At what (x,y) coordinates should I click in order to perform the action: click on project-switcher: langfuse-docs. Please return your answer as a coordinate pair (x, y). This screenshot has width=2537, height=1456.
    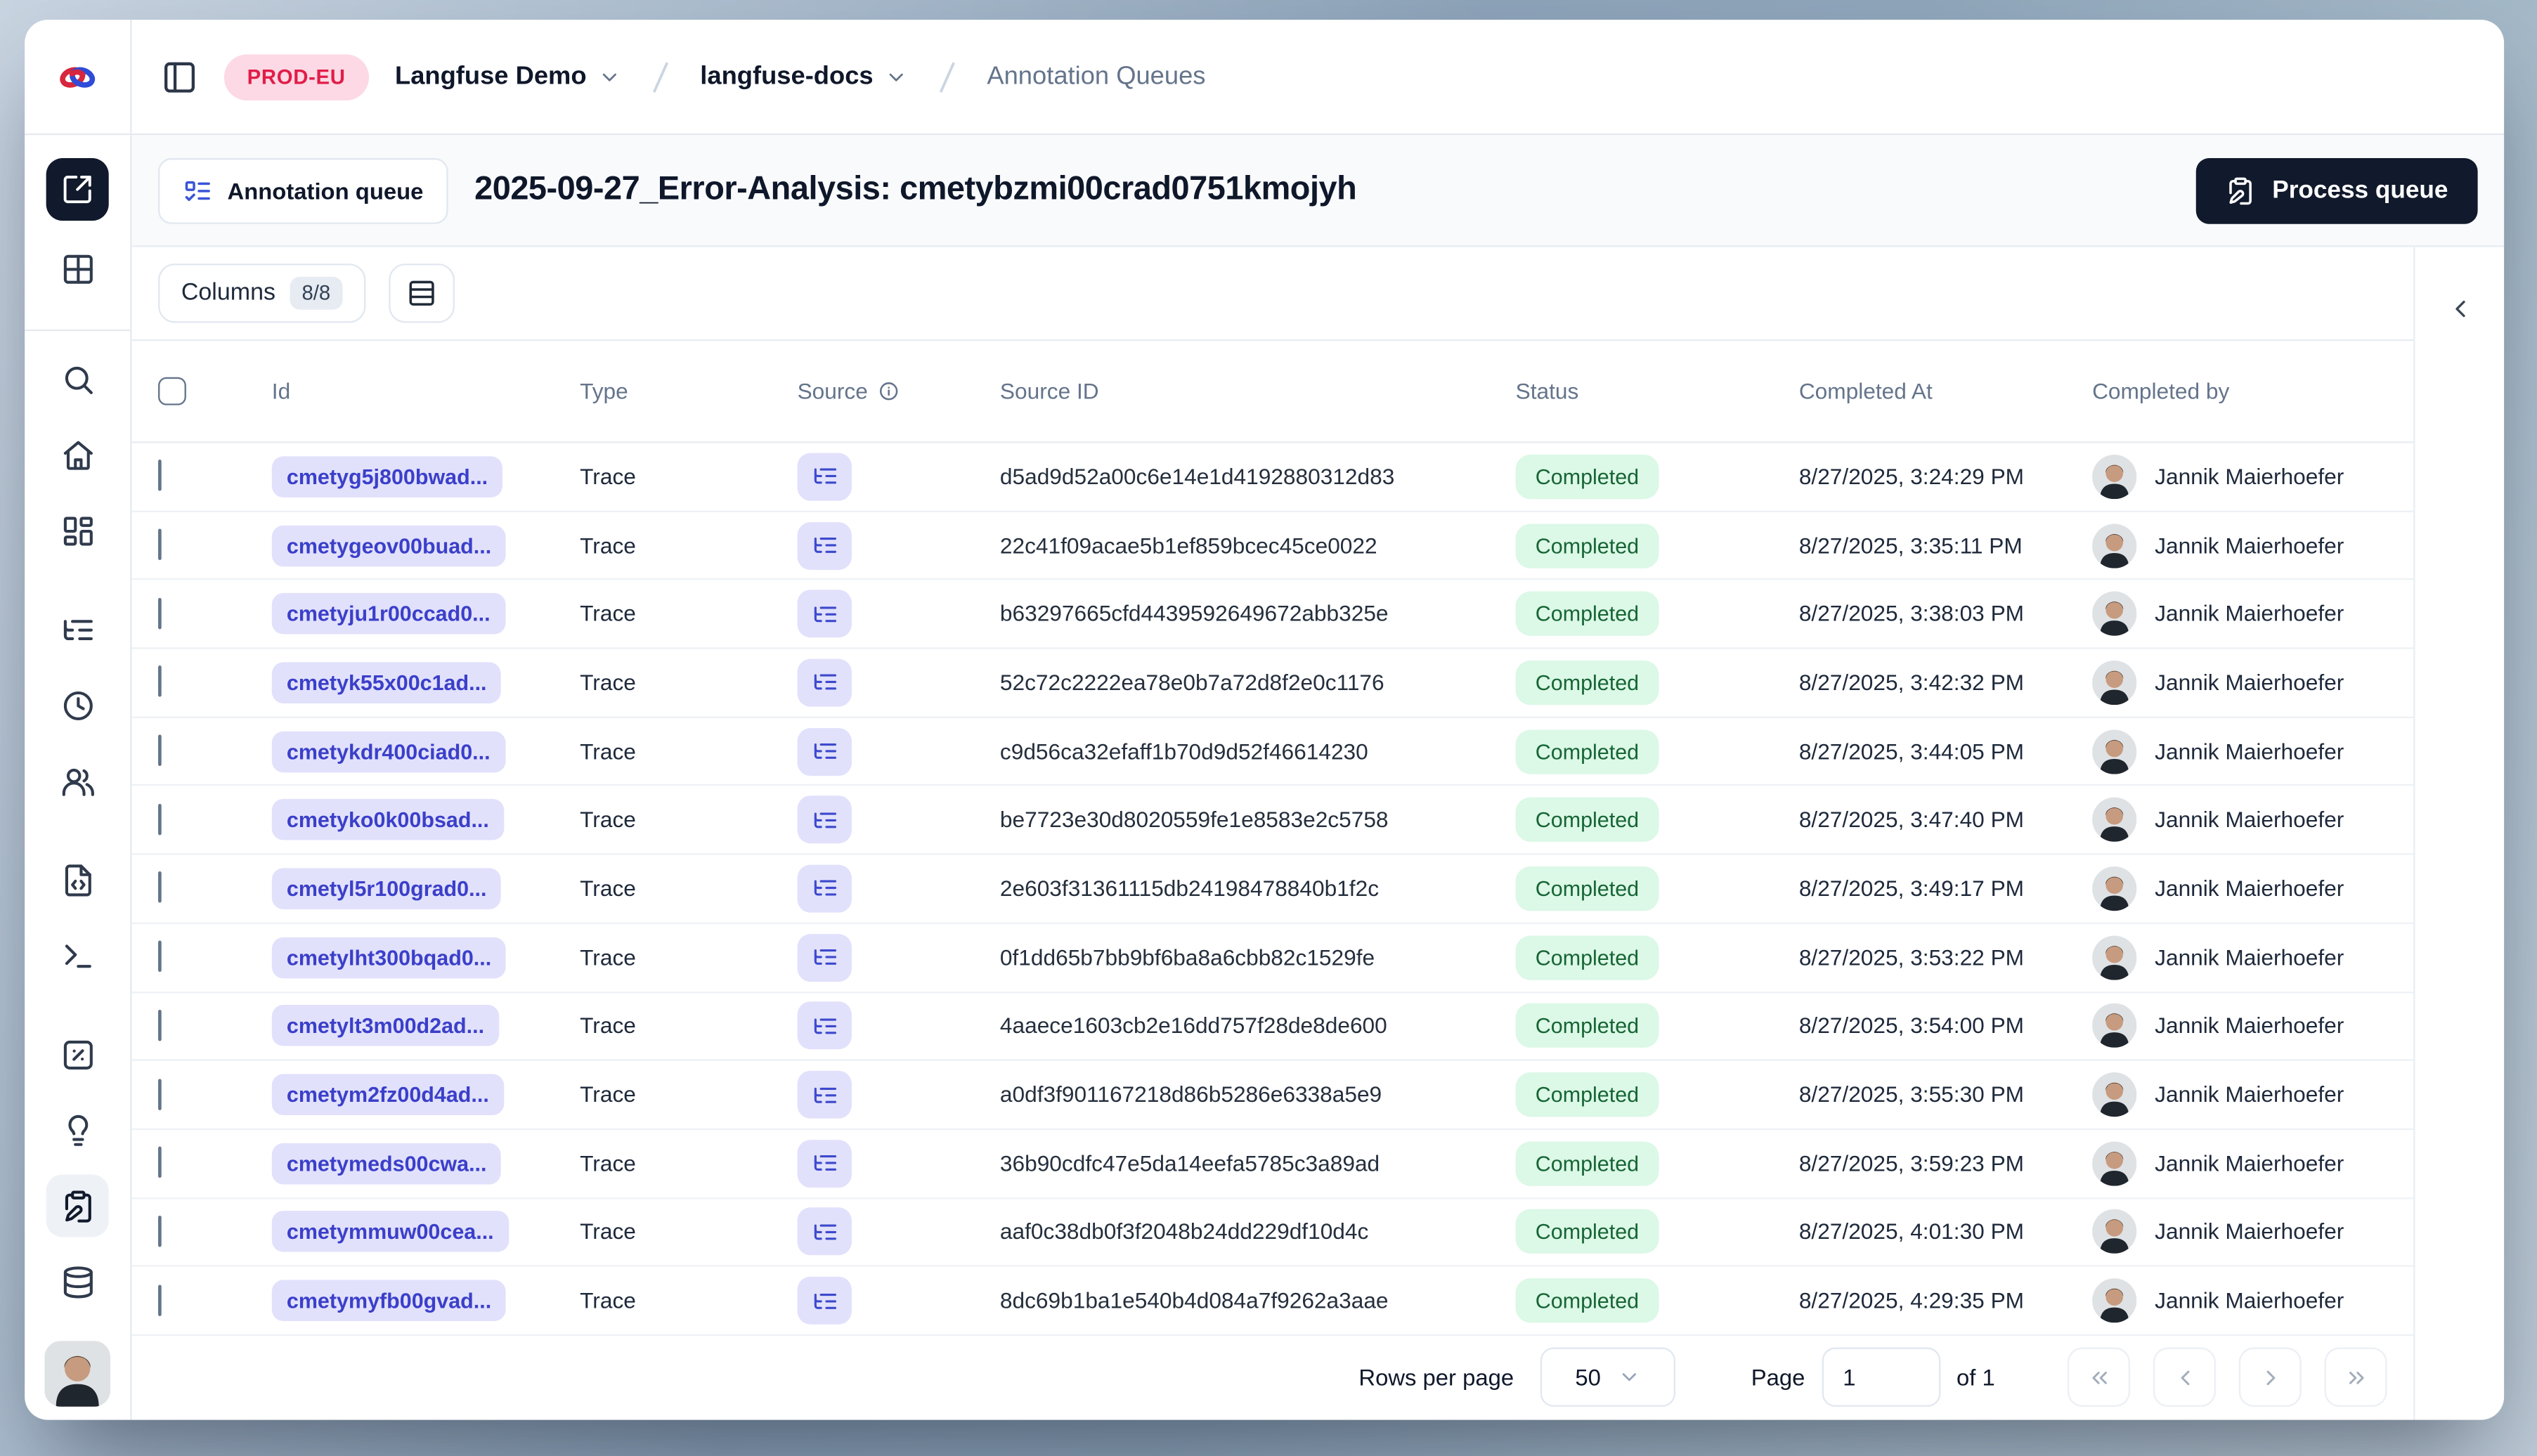
    Looking at the image, I should click on (804, 76).